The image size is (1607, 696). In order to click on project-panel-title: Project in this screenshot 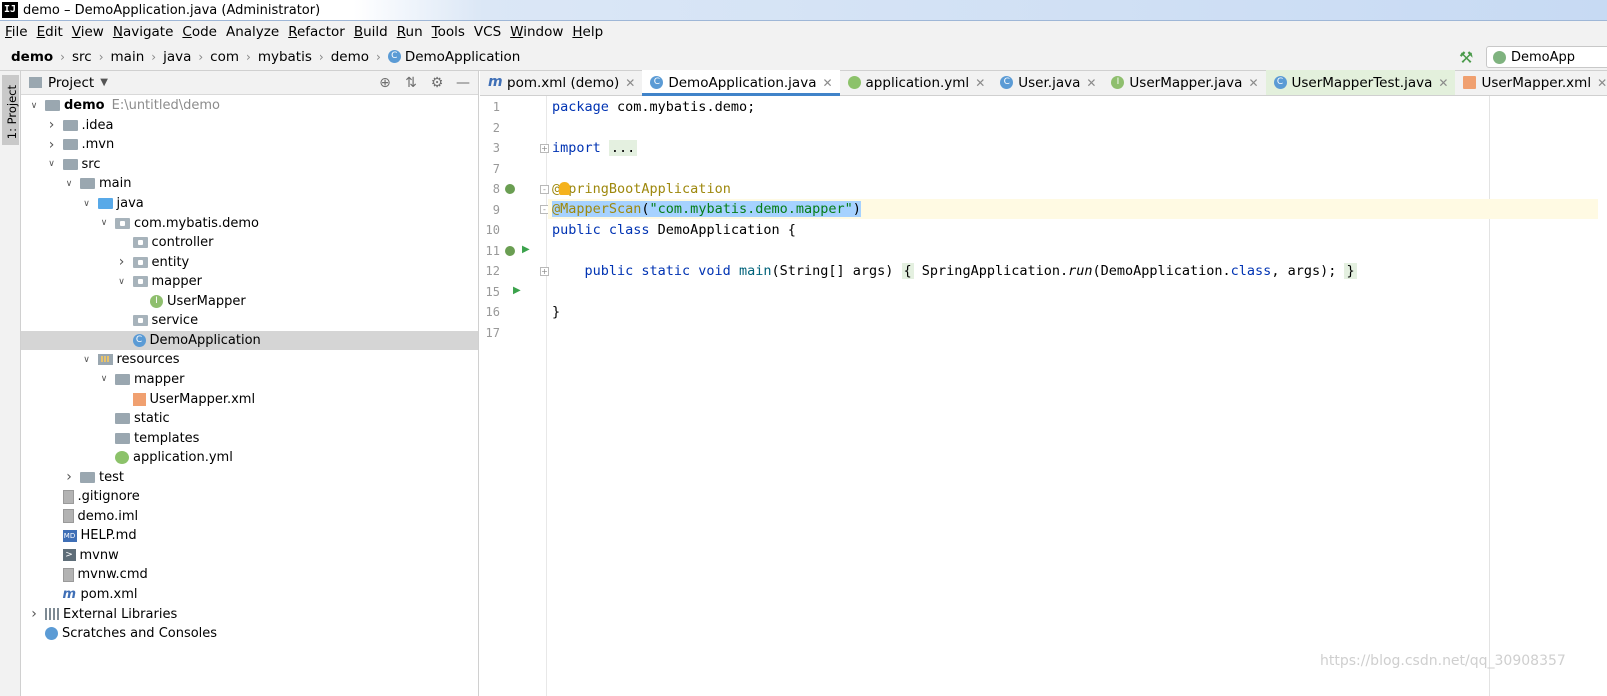, I will do `click(71, 83)`.